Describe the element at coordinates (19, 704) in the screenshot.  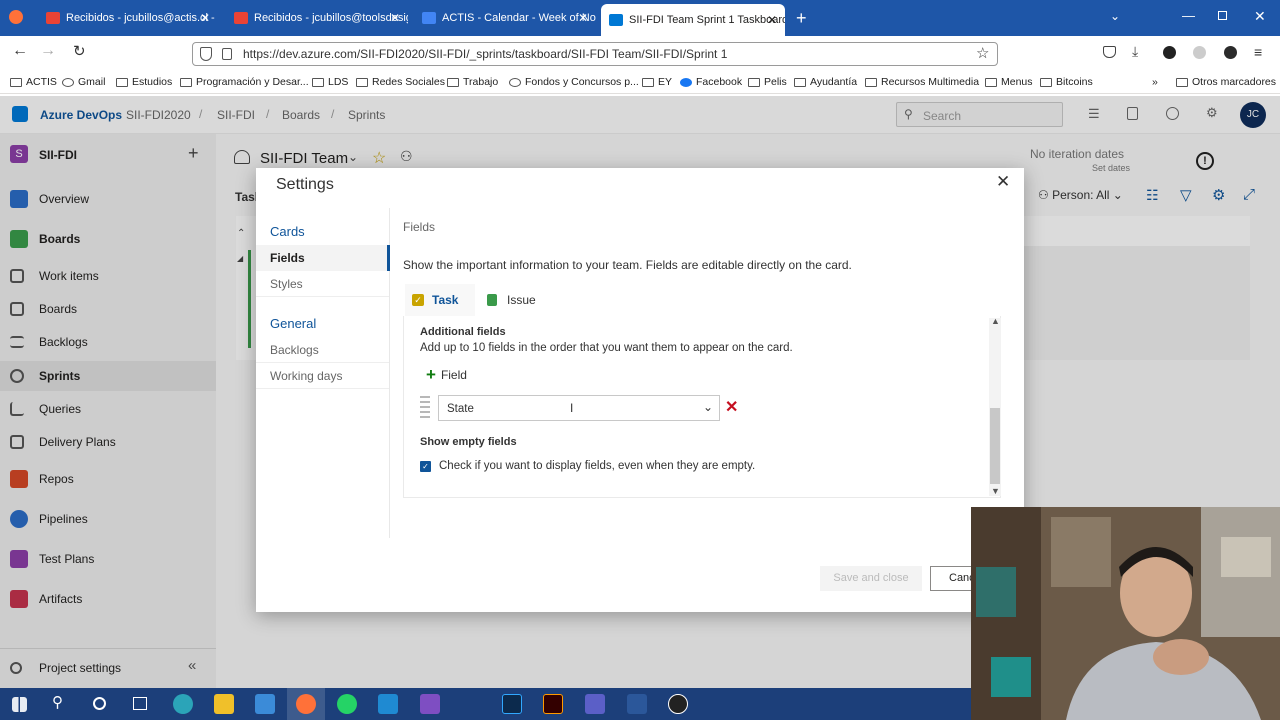
I see `windows-start-icon` at that location.